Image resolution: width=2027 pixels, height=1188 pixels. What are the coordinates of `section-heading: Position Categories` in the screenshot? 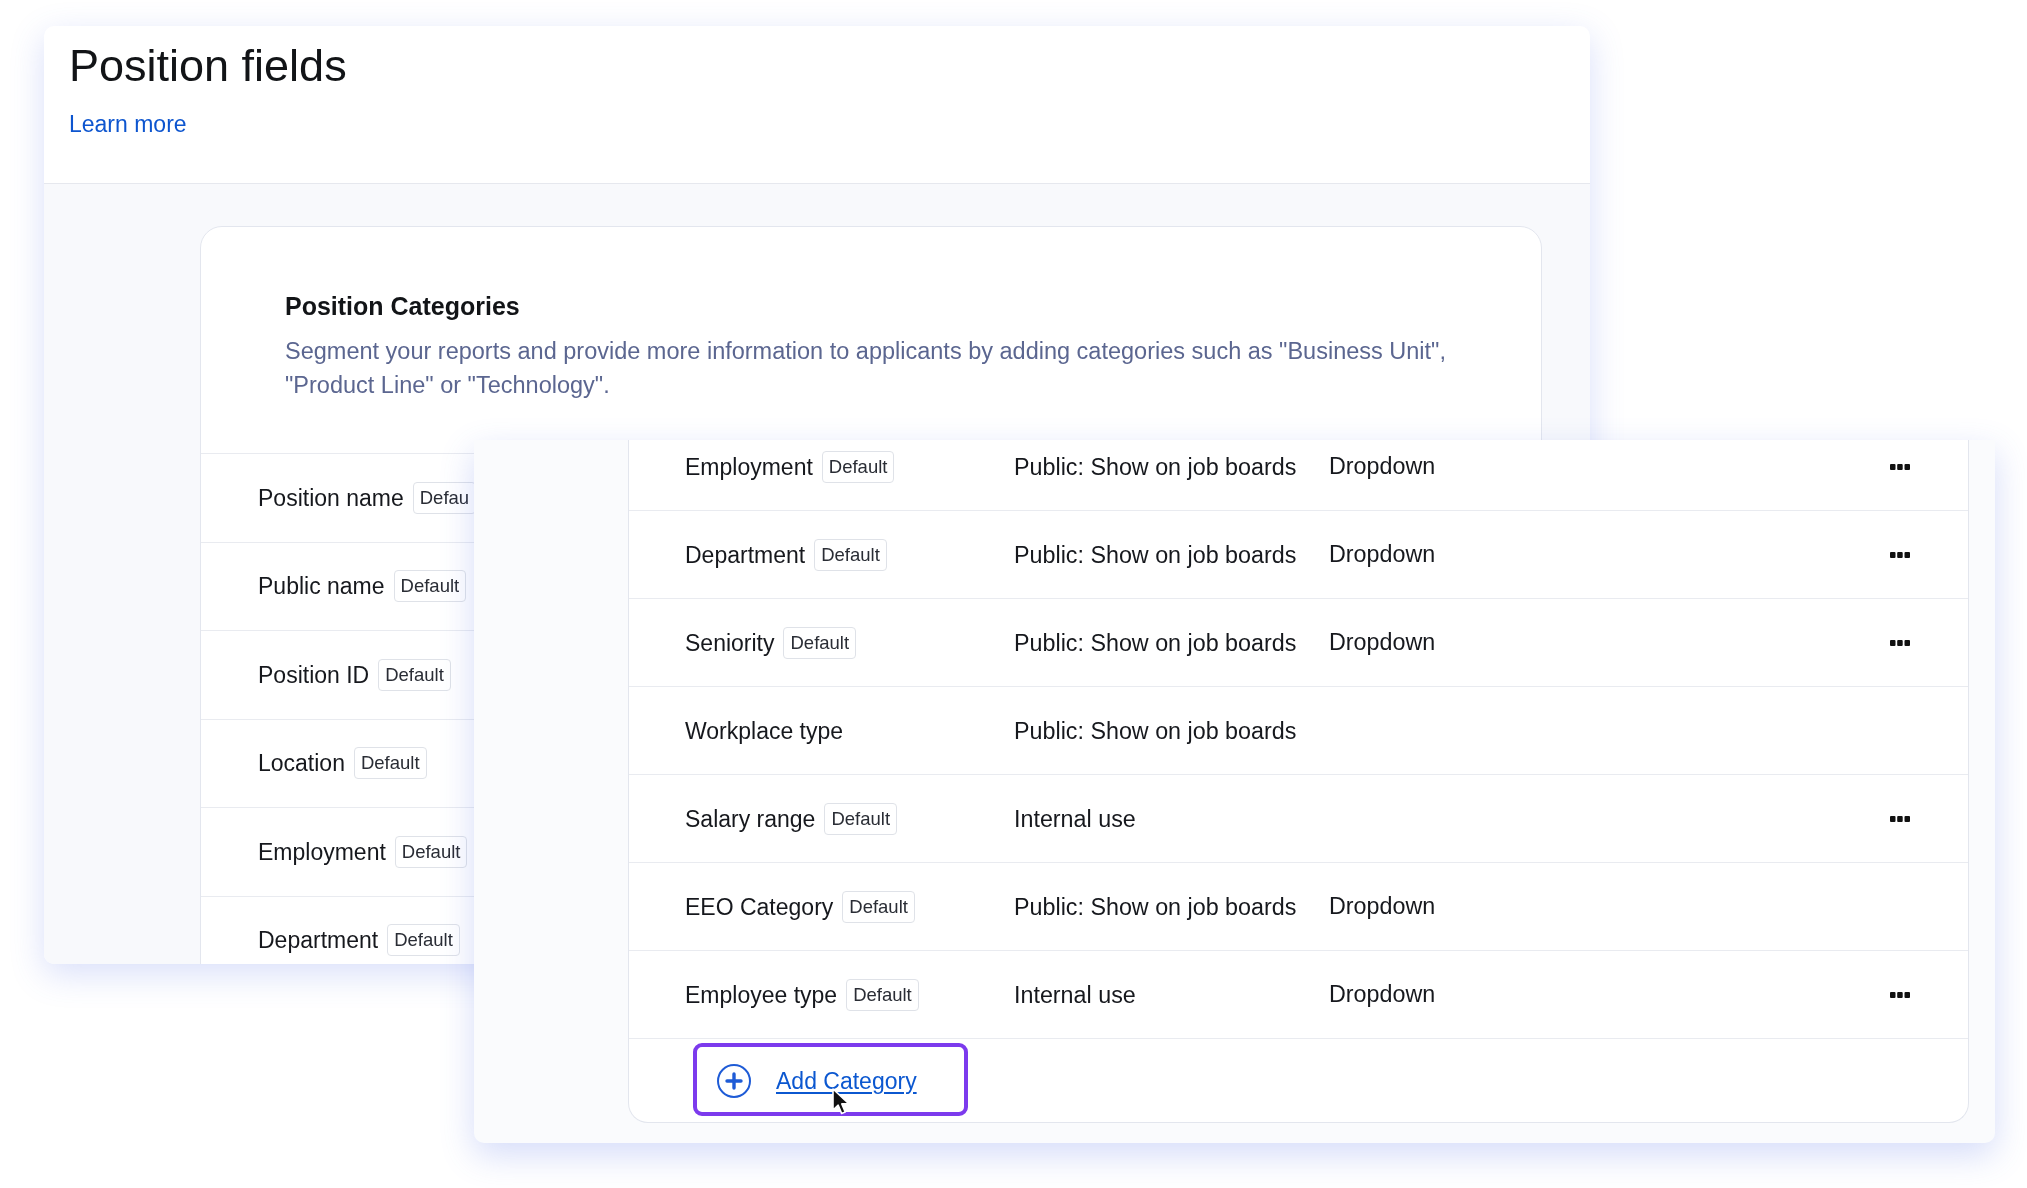 It's located at (403, 306).